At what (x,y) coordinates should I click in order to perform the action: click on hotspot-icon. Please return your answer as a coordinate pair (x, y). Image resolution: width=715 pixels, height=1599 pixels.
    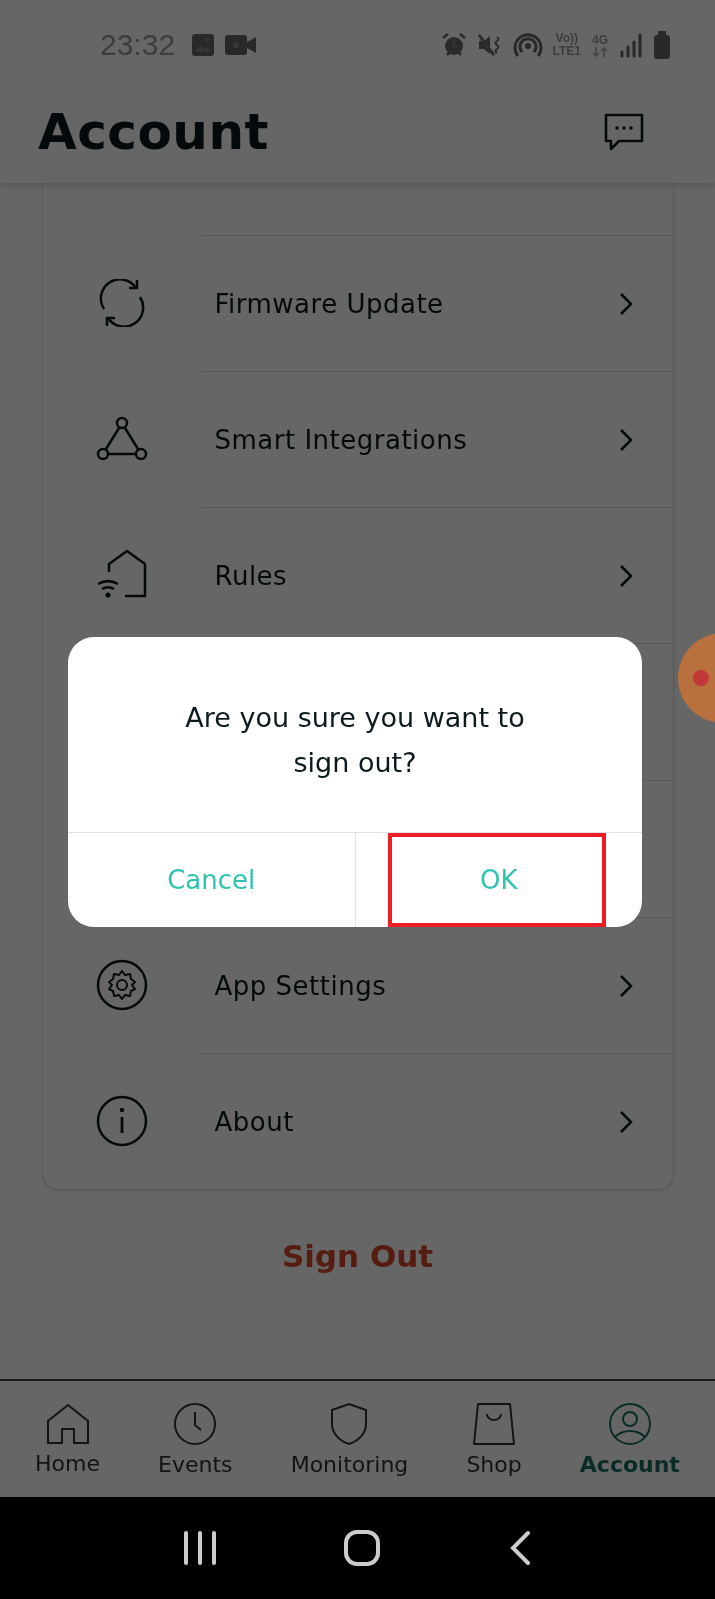
    Looking at the image, I should click on (527, 45).